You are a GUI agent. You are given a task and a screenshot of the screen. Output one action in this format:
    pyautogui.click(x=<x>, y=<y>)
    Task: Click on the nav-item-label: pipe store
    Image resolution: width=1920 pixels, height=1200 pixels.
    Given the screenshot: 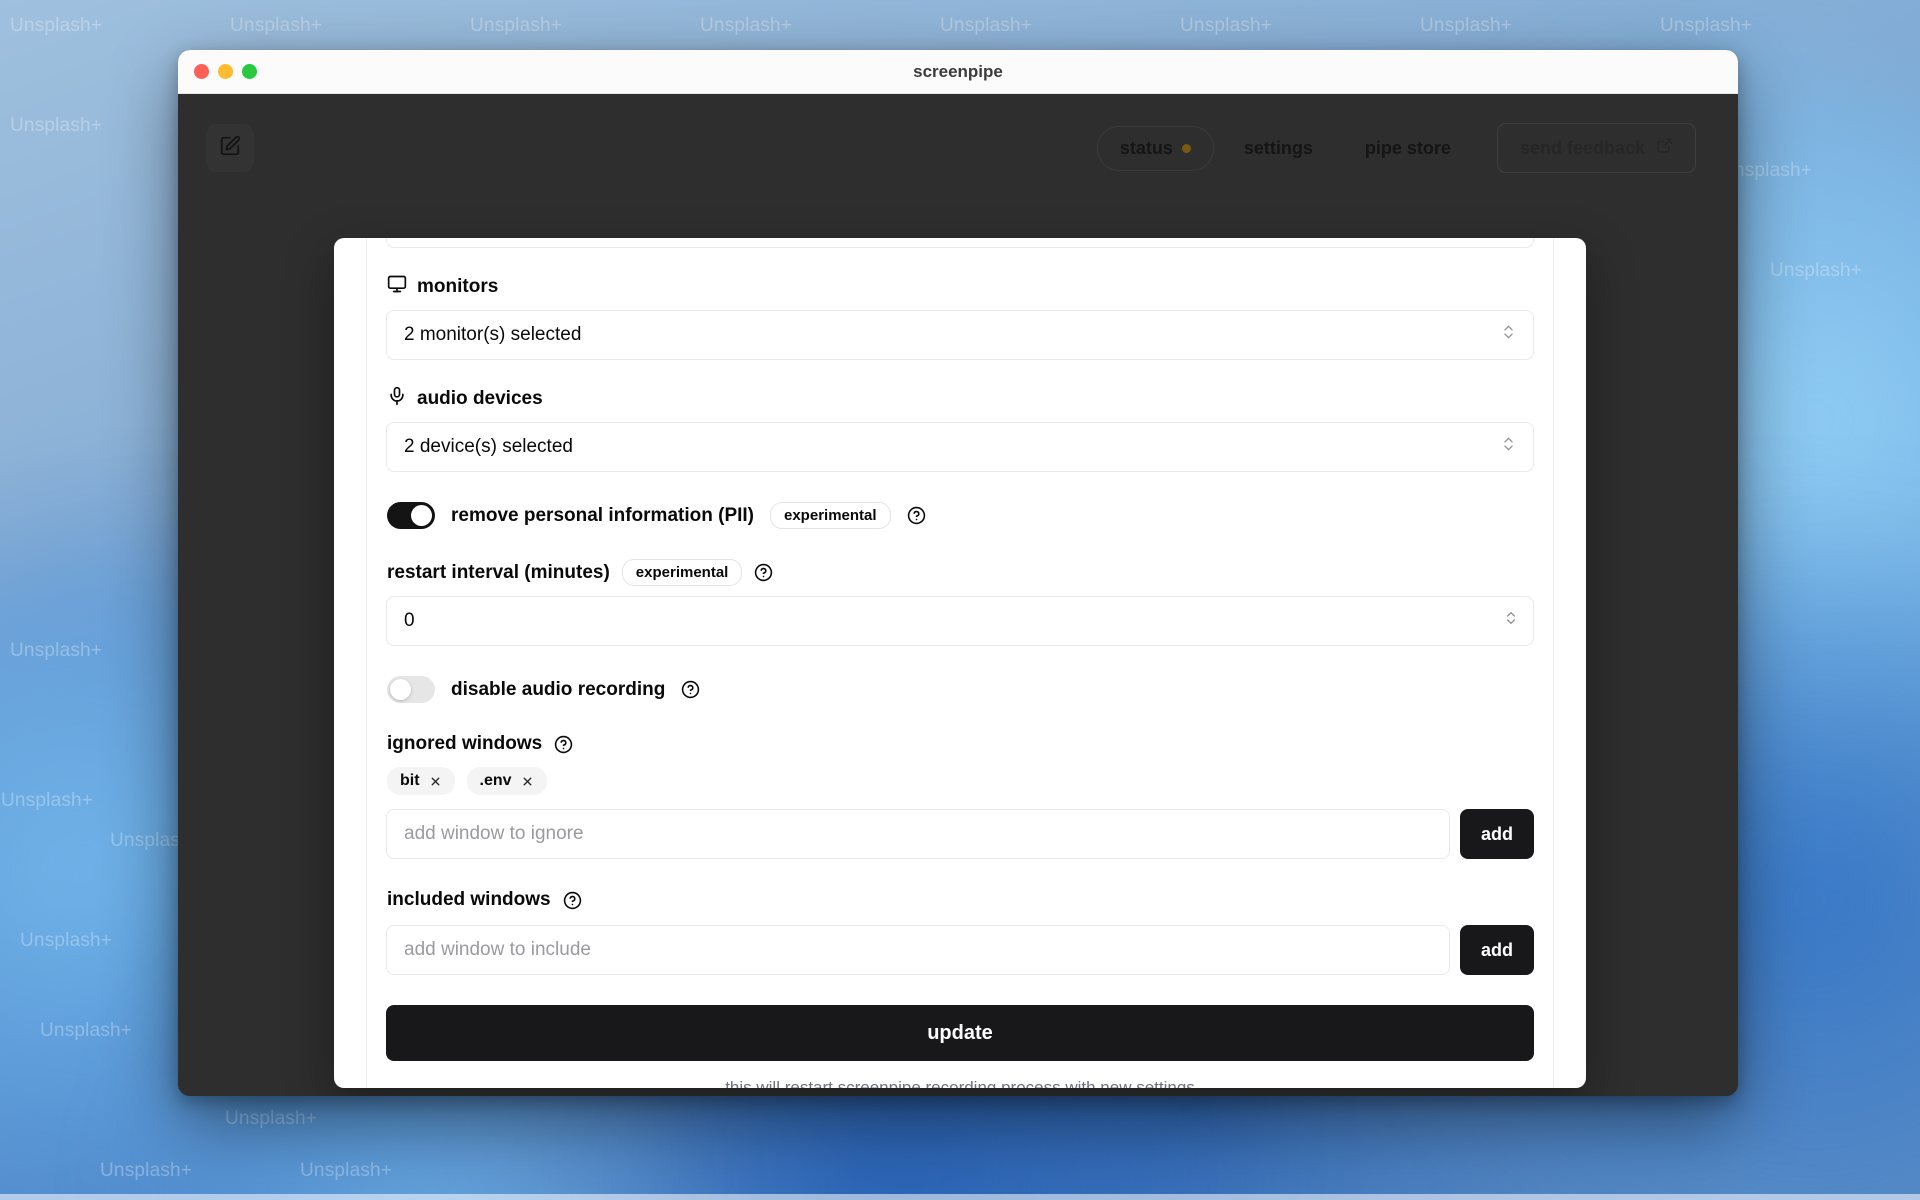 What is the action you would take?
    pyautogui.click(x=1407, y=147)
    